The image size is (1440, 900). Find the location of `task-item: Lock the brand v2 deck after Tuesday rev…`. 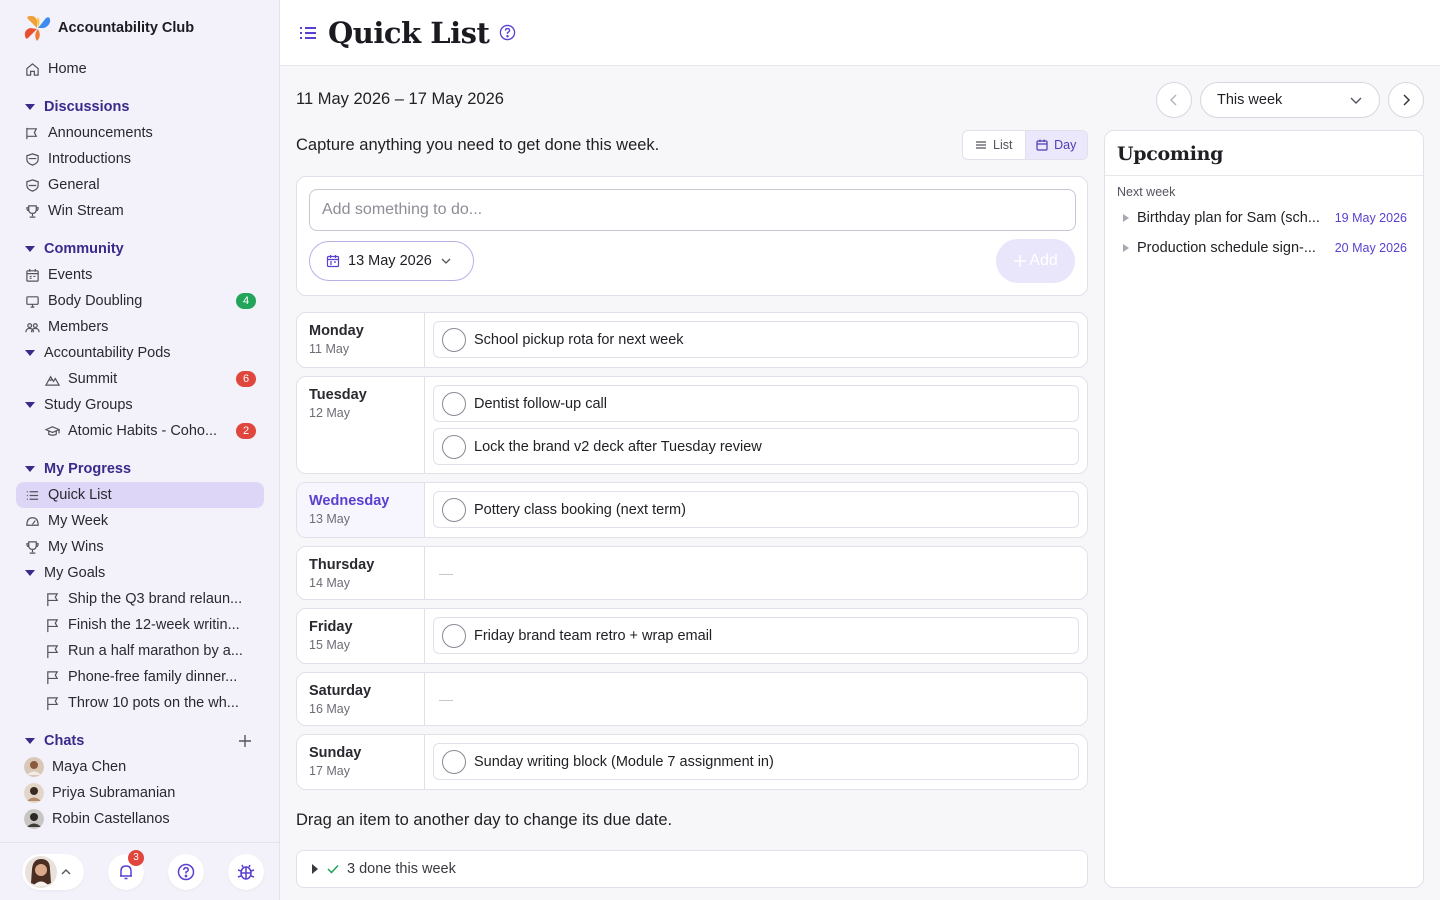

task-item: Lock the brand v2 deck after Tuesday rev… is located at coordinates (756, 446).